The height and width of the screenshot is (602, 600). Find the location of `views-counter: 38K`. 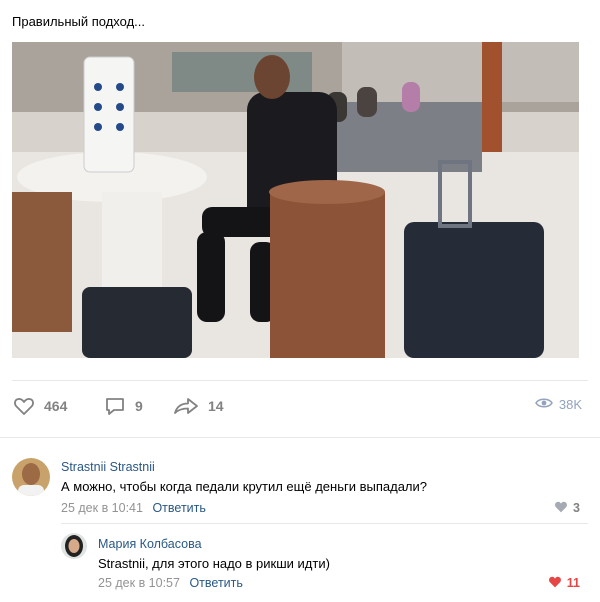

views-counter: 38K is located at coordinates (558, 404).